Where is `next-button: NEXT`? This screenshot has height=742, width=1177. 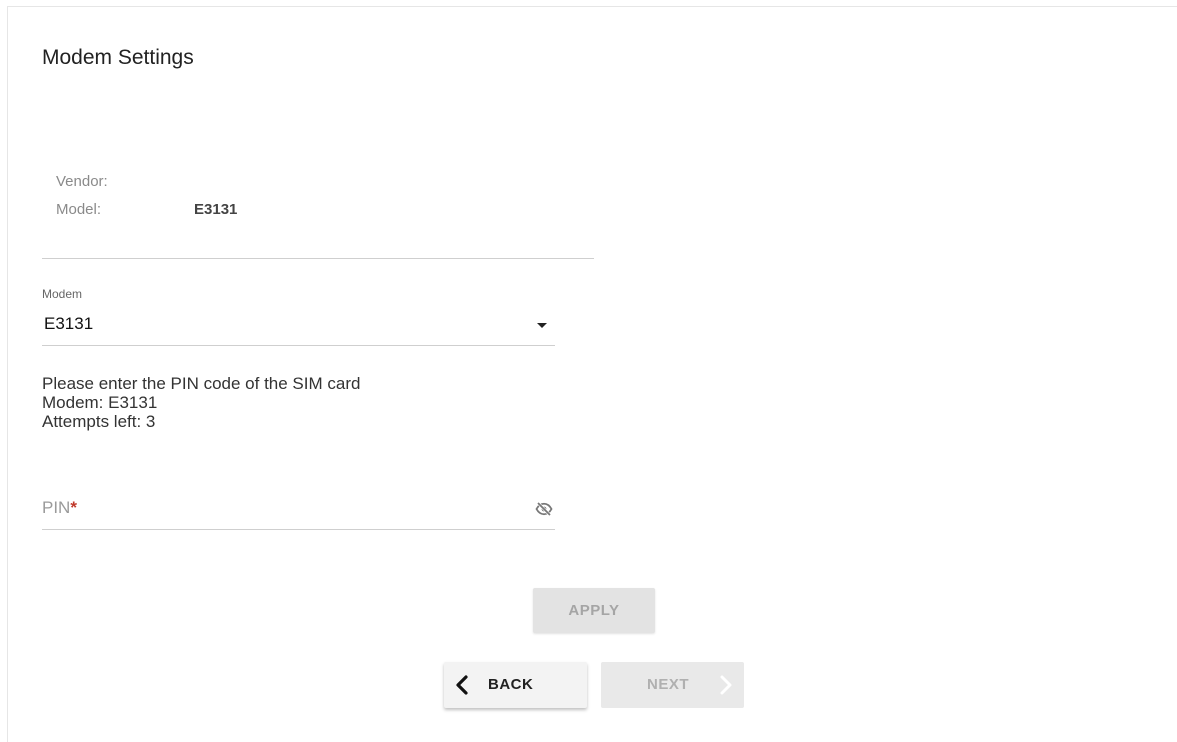 next-button: NEXT is located at coordinates (672, 685).